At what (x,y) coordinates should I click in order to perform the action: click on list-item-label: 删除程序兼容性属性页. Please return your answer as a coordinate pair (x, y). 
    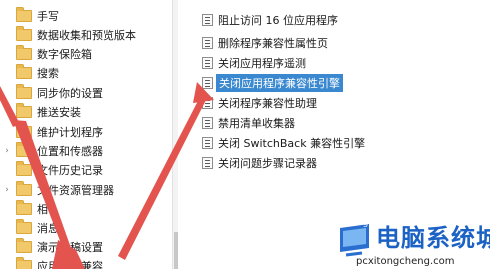
    Looking at the image, I should click on (273, 43).